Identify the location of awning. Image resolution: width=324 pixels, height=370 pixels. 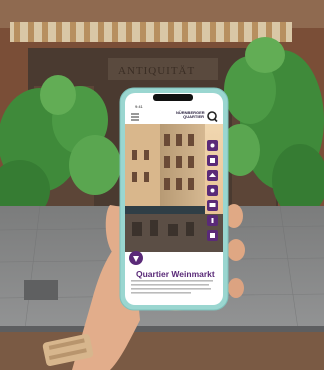
(151, 32).